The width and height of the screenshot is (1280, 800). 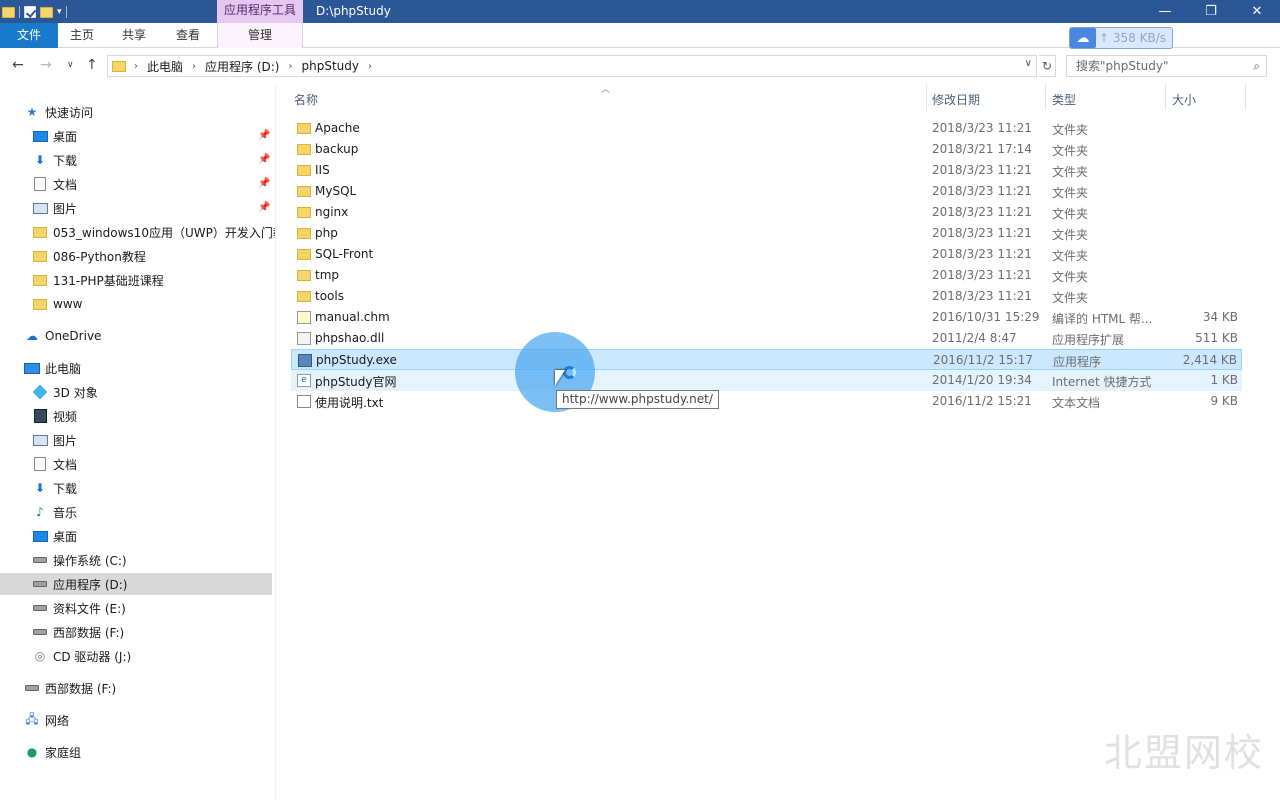 What do you see at coordinates (65, 136) in the screenshot?
I see `nav-label: 桌面` at bounding box center [65, 136].